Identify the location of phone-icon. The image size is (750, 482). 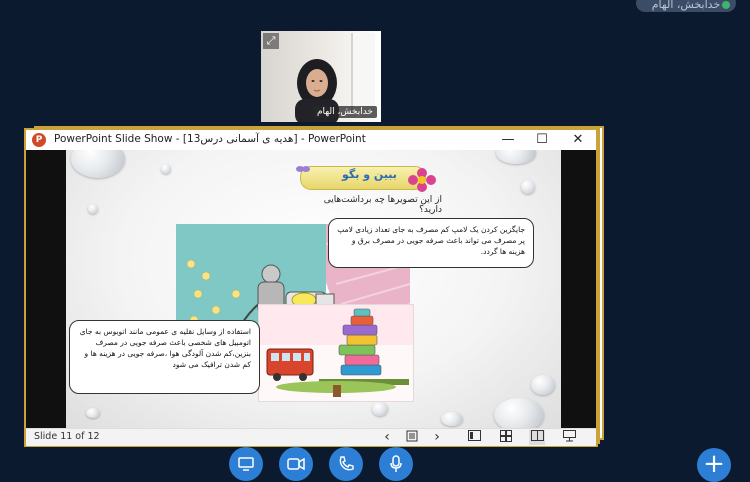
(346, 463).